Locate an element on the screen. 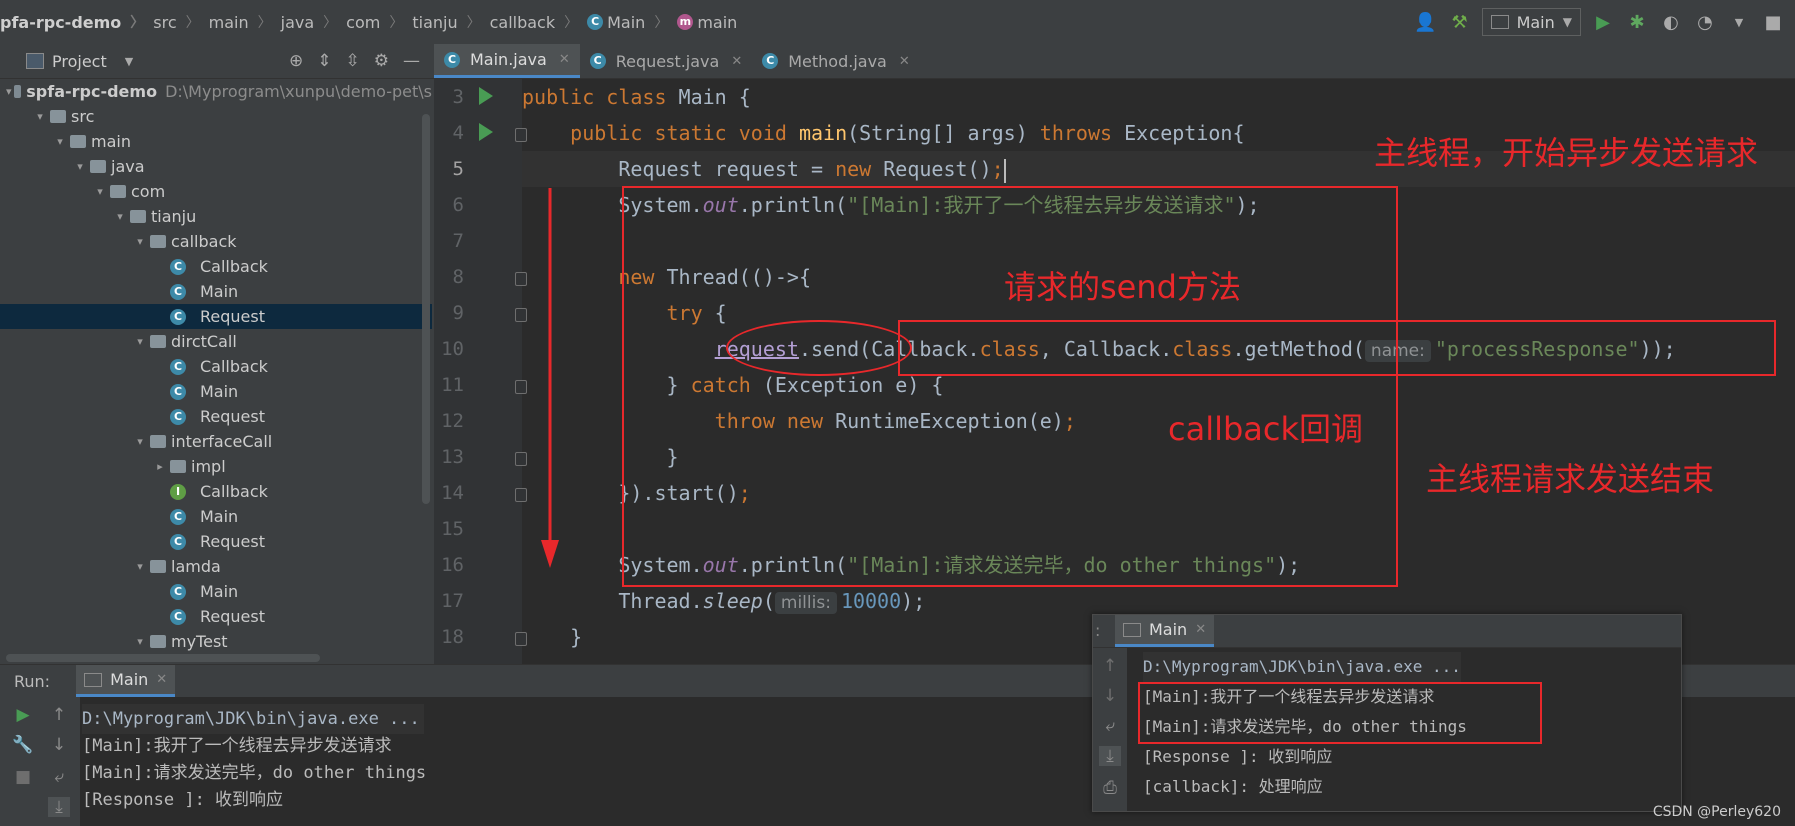  tree-item-com: ▾ com is located at coordinates (216, 191).